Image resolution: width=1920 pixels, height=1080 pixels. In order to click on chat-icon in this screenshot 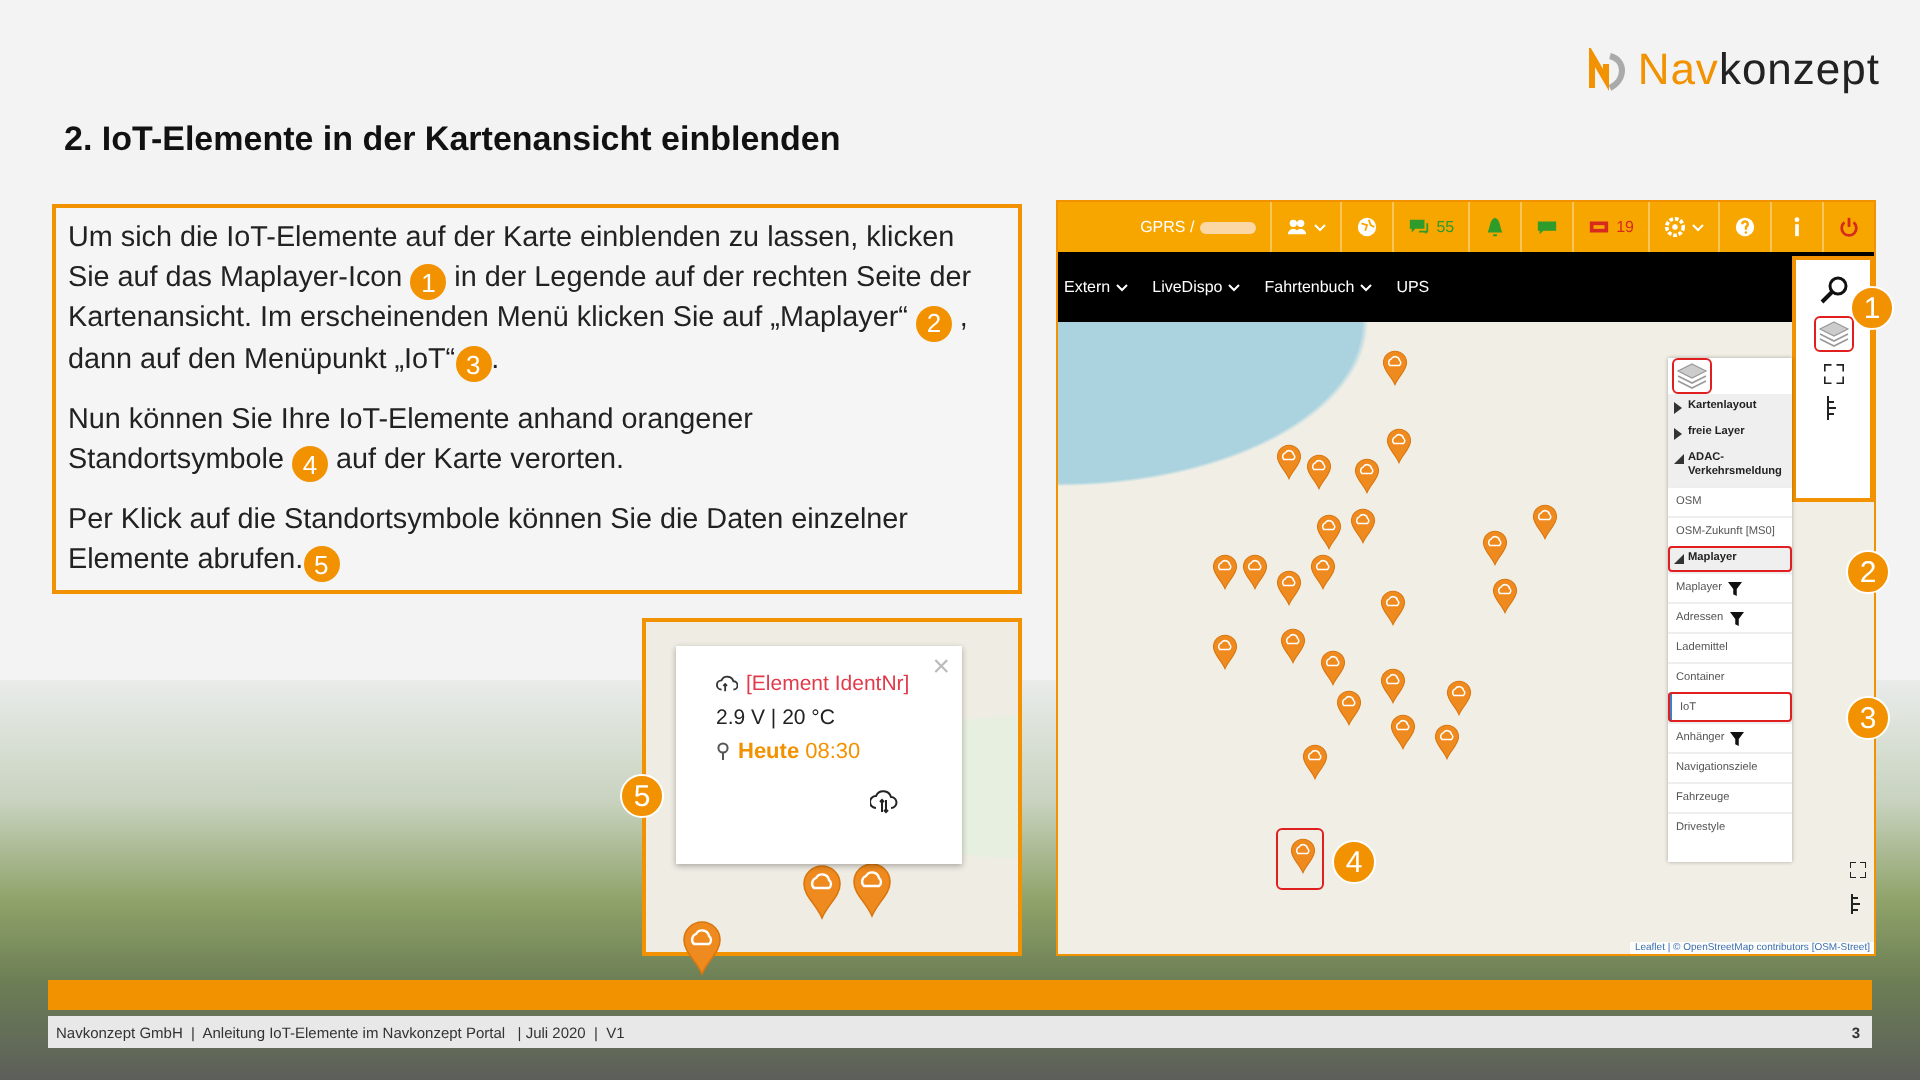, I will do `click(1419, 227)`.